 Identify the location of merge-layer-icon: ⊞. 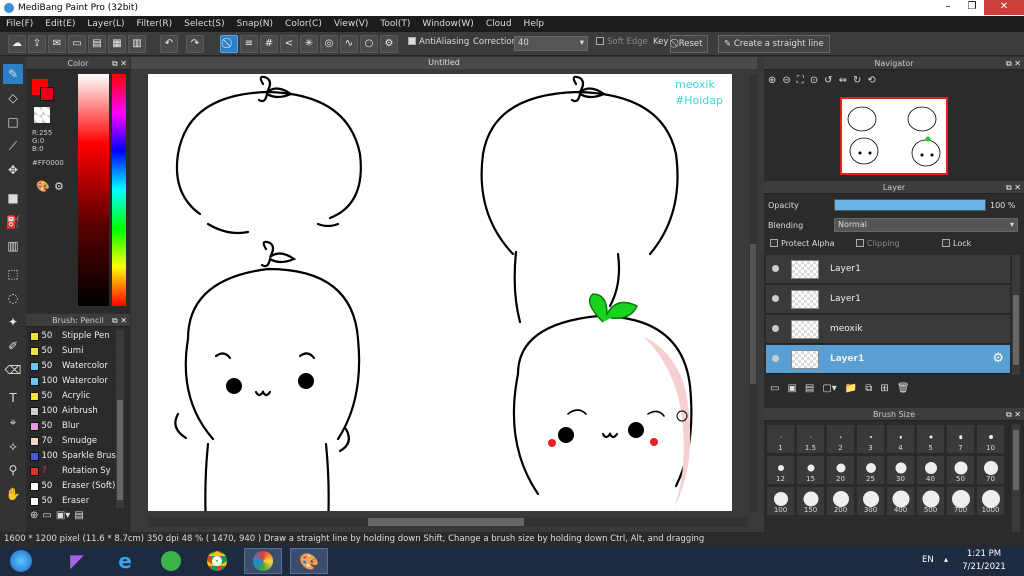
(884, 388).